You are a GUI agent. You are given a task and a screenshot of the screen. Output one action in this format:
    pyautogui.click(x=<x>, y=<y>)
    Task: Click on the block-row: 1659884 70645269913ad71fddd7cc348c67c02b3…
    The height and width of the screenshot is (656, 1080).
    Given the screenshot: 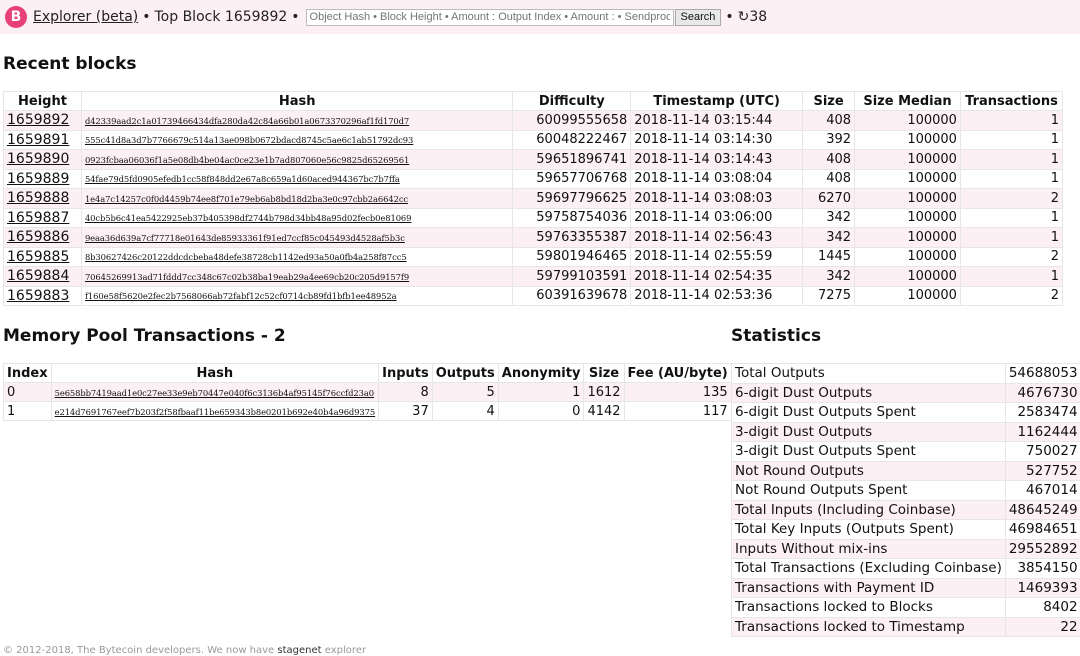 What is the action you would take?
    pyautogui.click(x=533, y=277)
    